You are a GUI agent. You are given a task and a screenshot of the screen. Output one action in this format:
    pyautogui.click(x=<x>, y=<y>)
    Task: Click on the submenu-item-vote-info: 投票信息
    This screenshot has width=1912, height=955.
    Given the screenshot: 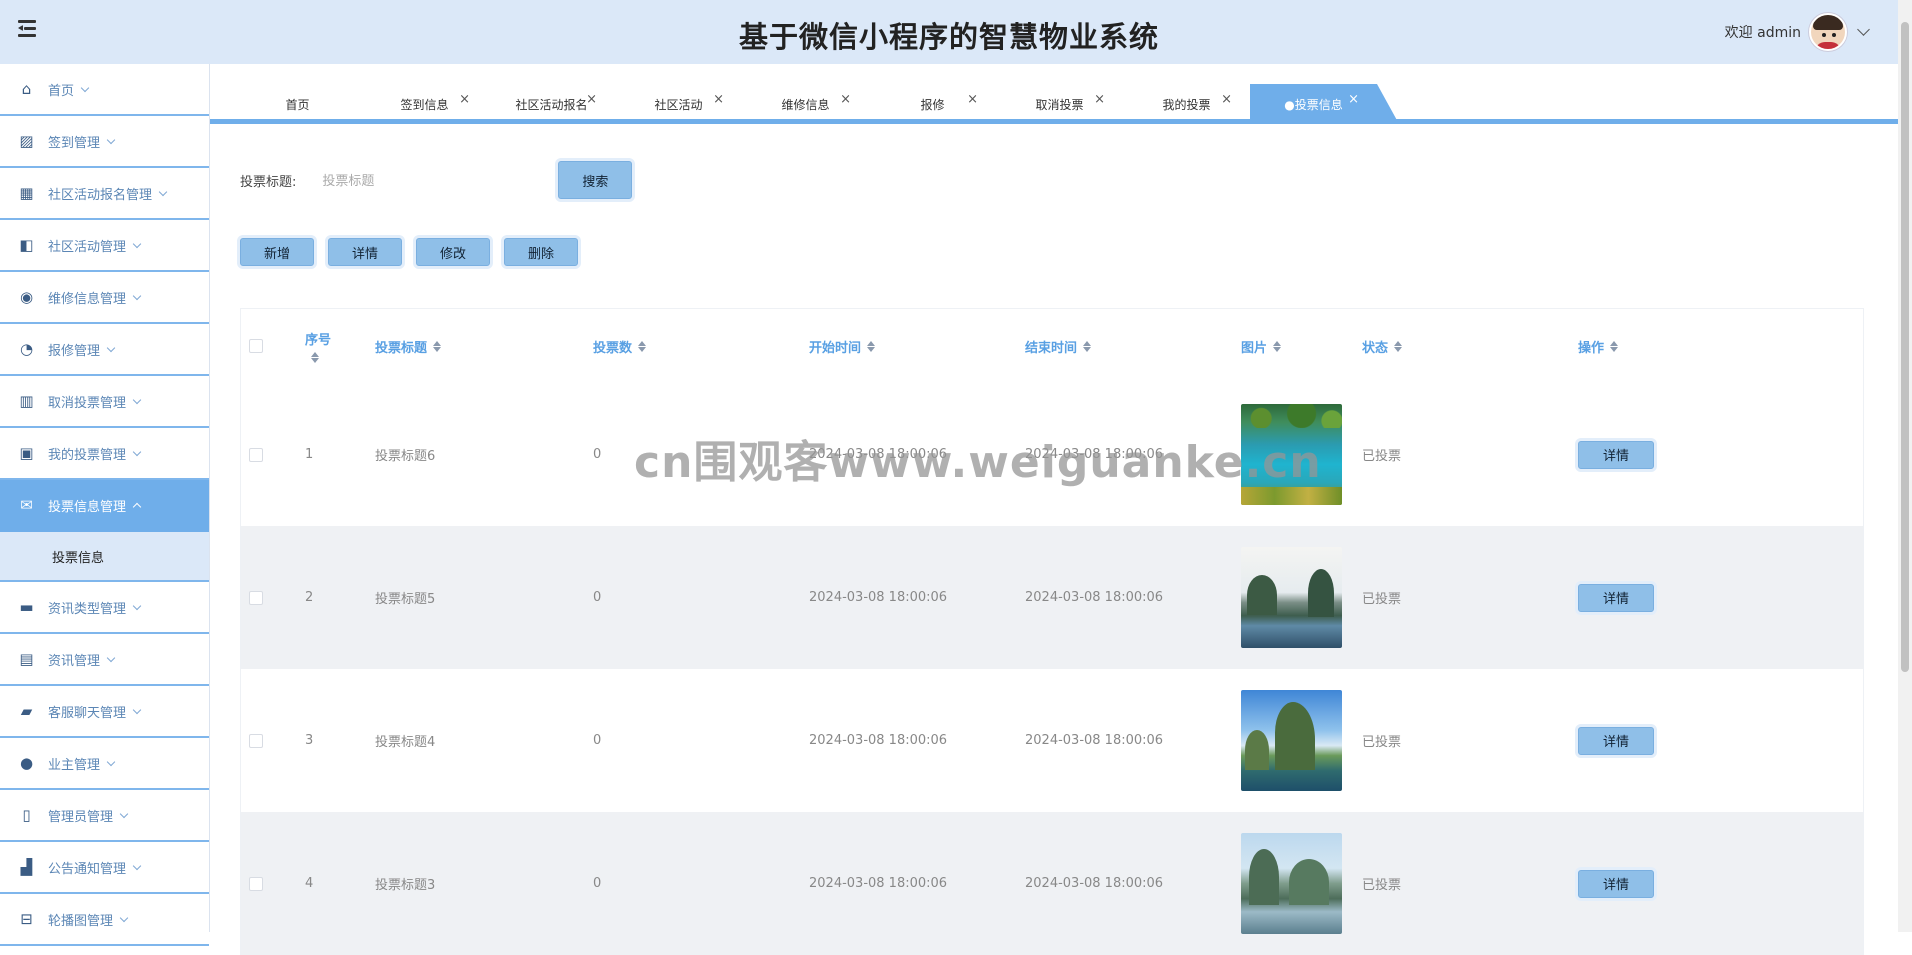 What is the action you would take?
    pyautogui.click(x=104, y=557)
    